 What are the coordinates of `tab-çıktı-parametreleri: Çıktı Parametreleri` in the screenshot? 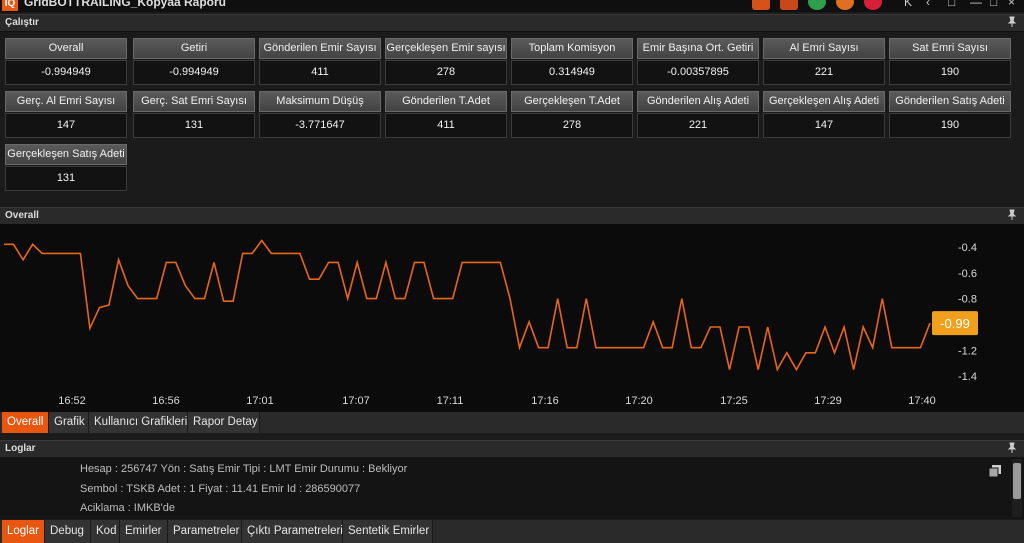 It's located at (292, 531).